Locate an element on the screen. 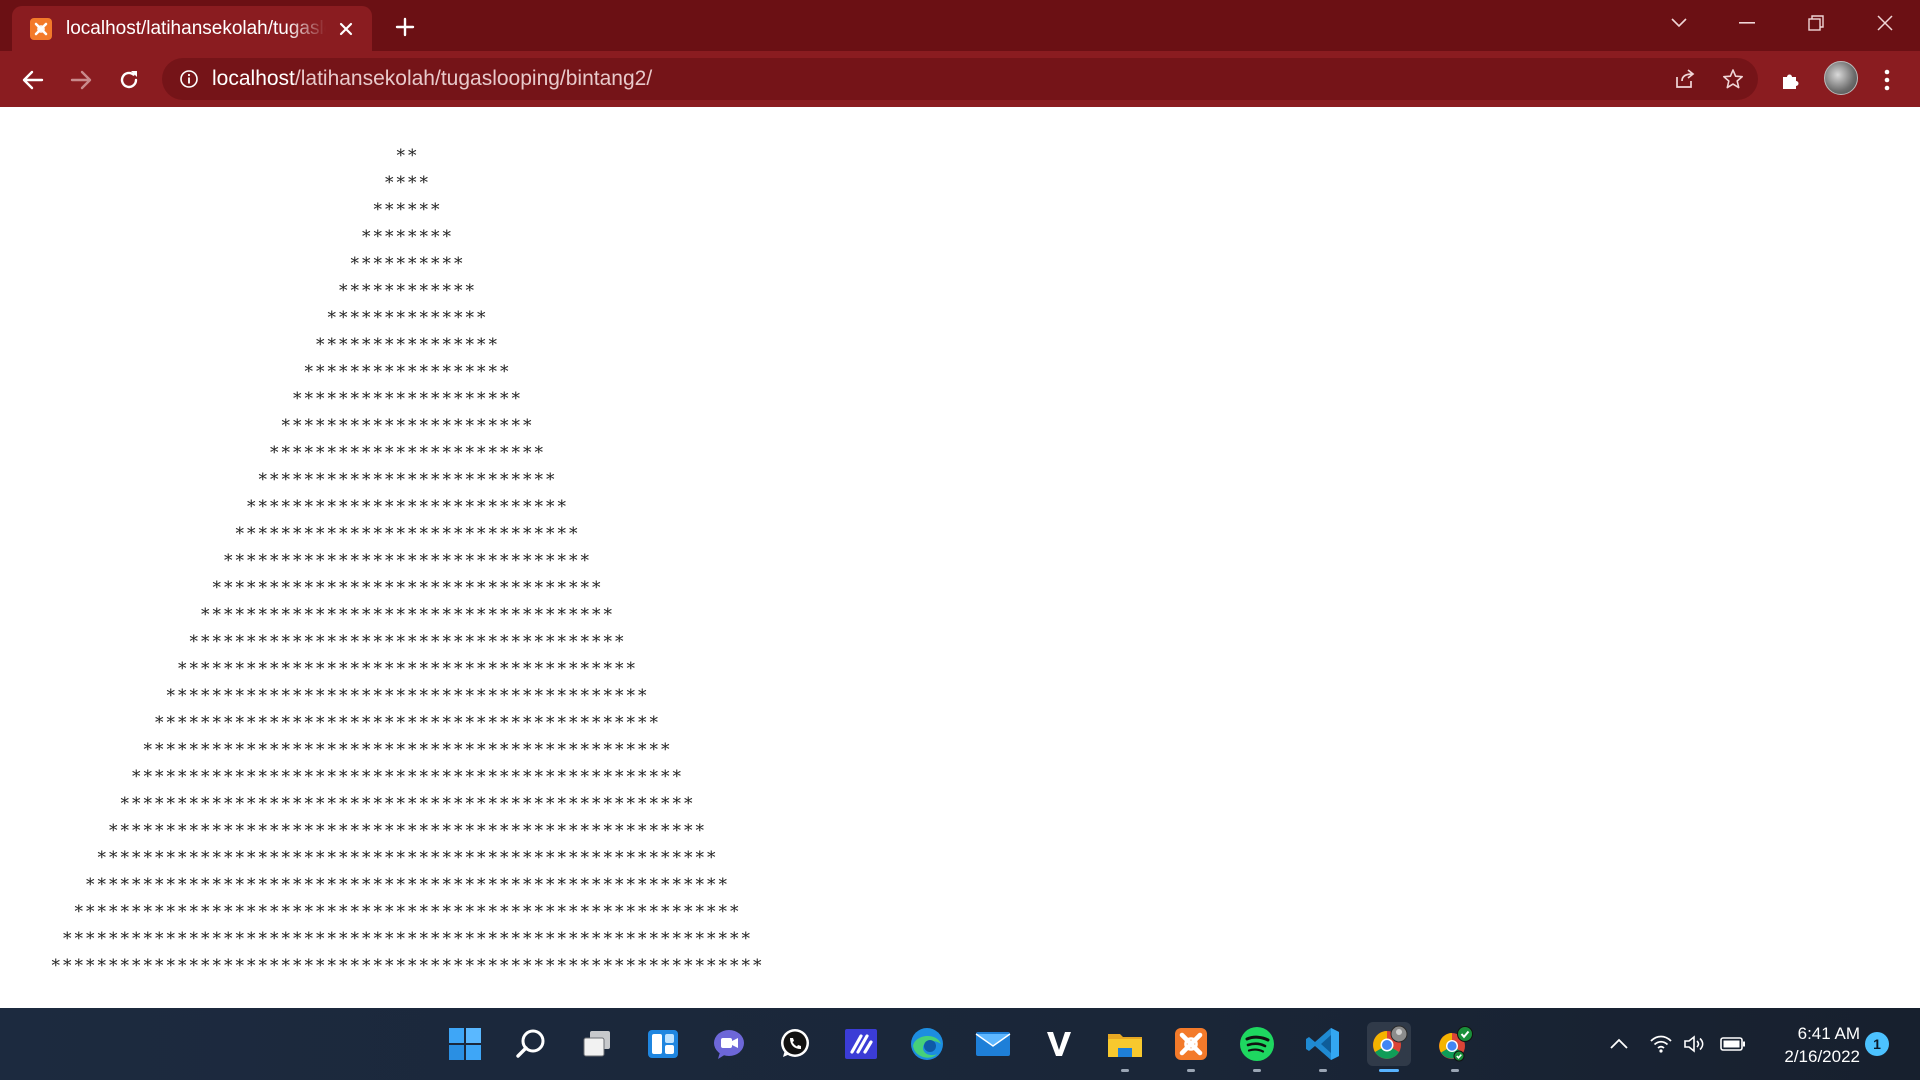 The image size is (1920, 1080). start-icon is located at coordinates (465, 1044).